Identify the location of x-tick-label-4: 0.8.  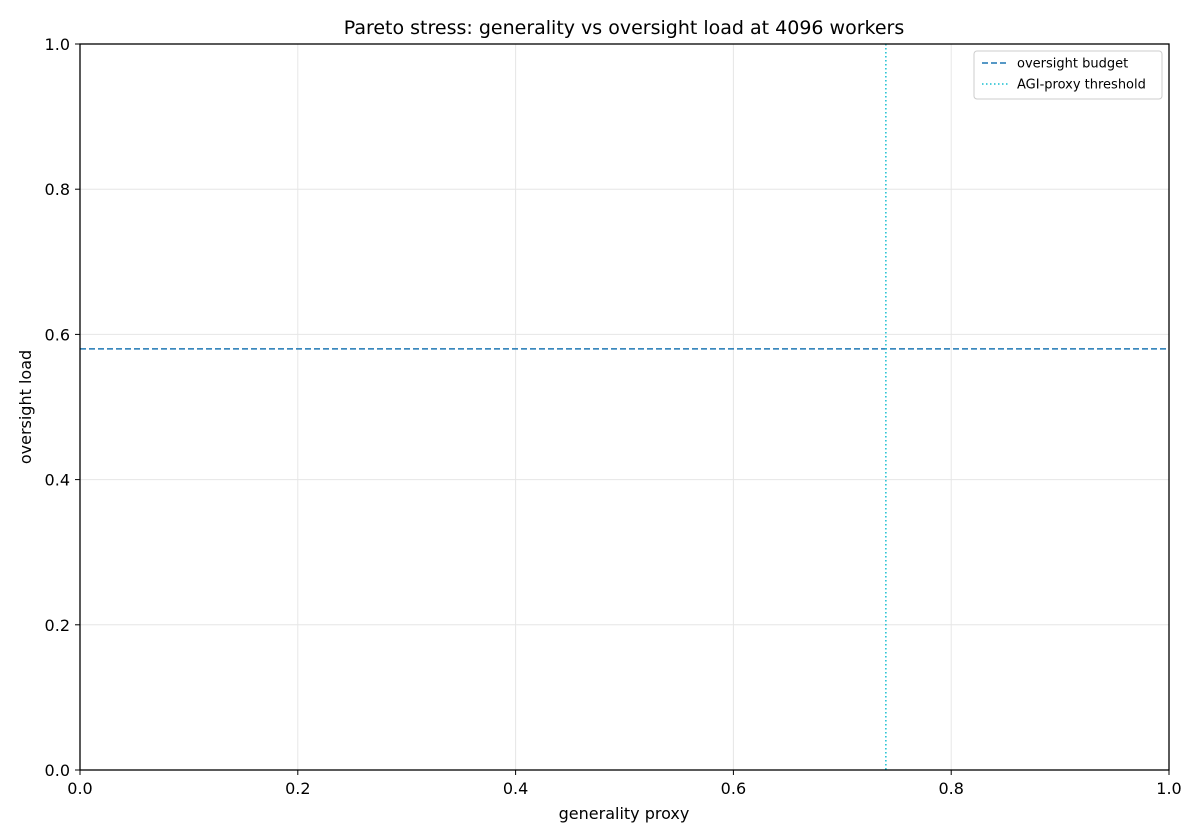
(950, 788).